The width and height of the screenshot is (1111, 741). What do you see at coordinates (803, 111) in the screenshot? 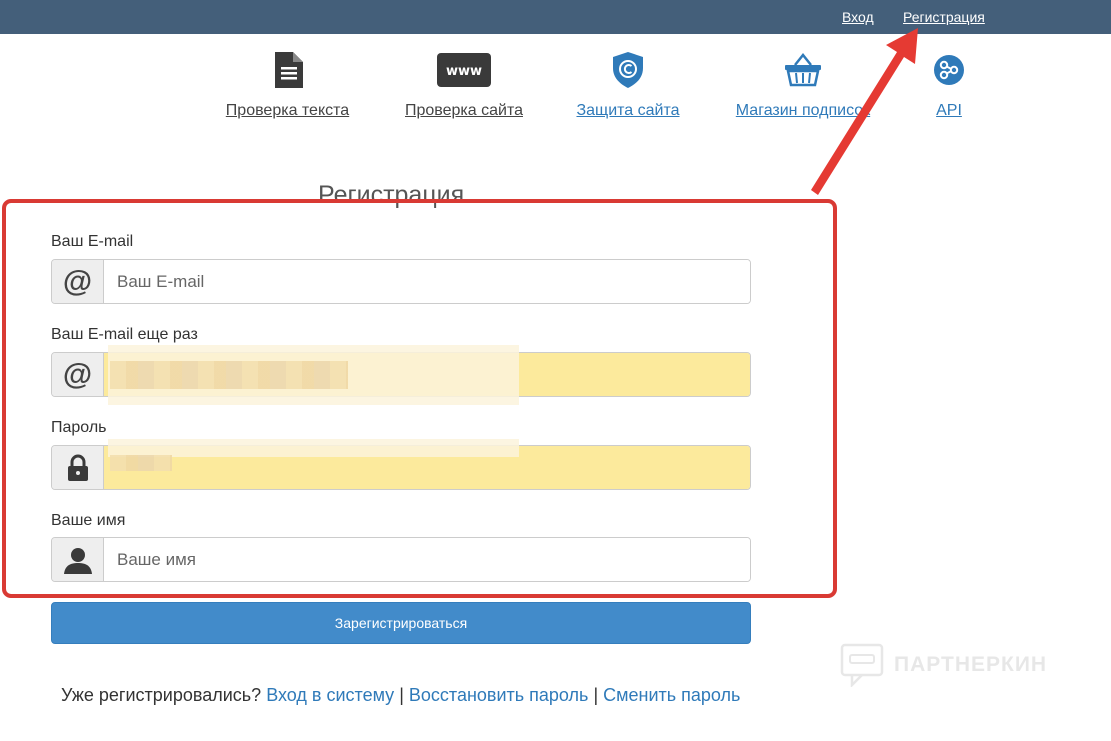
I see `service-label: Магазин подписок` at bounding box center [803, 111].